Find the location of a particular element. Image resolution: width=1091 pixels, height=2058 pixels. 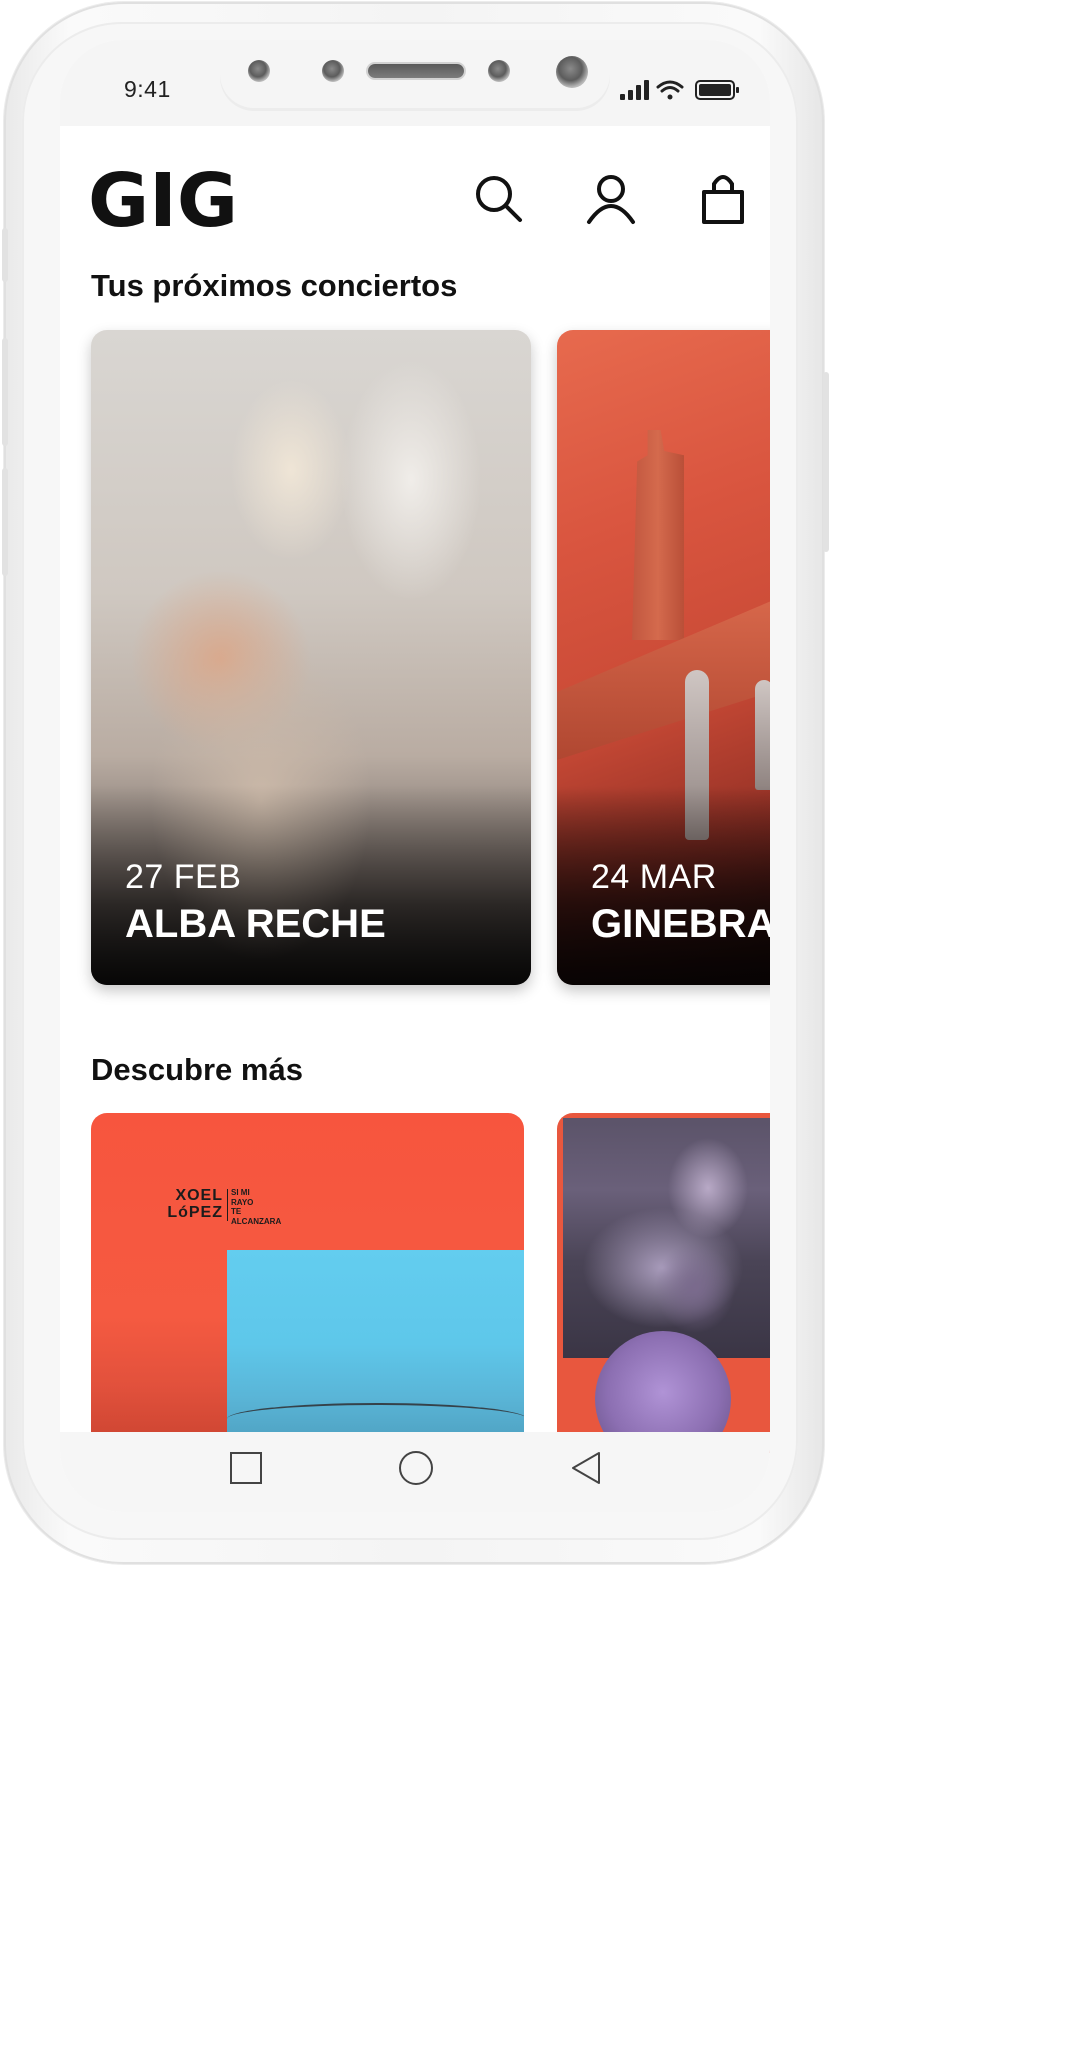

concert-card: 27 FEB ALBA RECHE is located at coordinates (311, 657).